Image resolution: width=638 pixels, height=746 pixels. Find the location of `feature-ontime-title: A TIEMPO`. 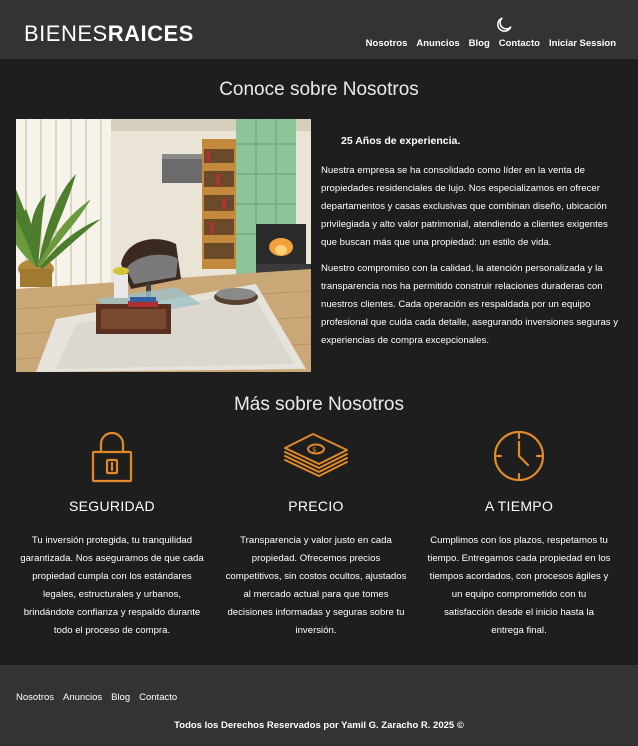

feature-ontime-title: A TIEMPO is located at coordinates (519, 506).